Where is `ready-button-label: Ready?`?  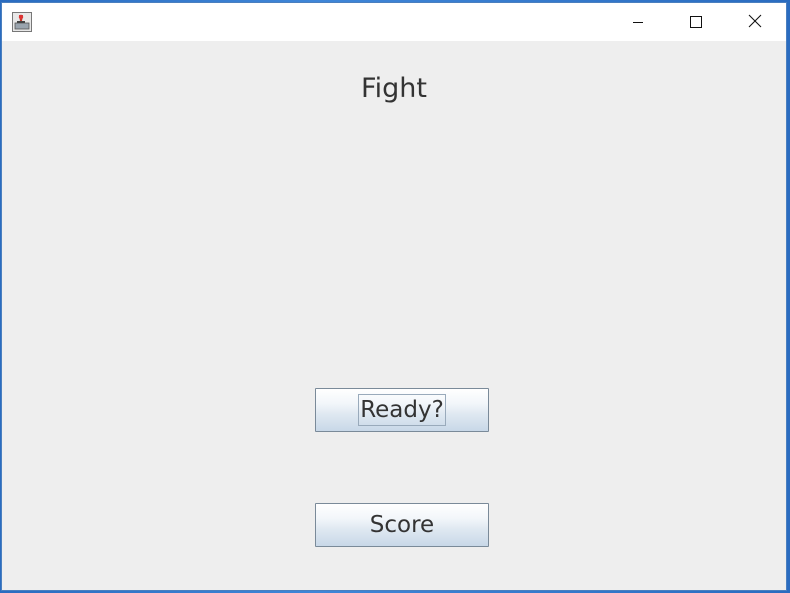 ready-button-label: Ready? is located at coordinates (402, 410).